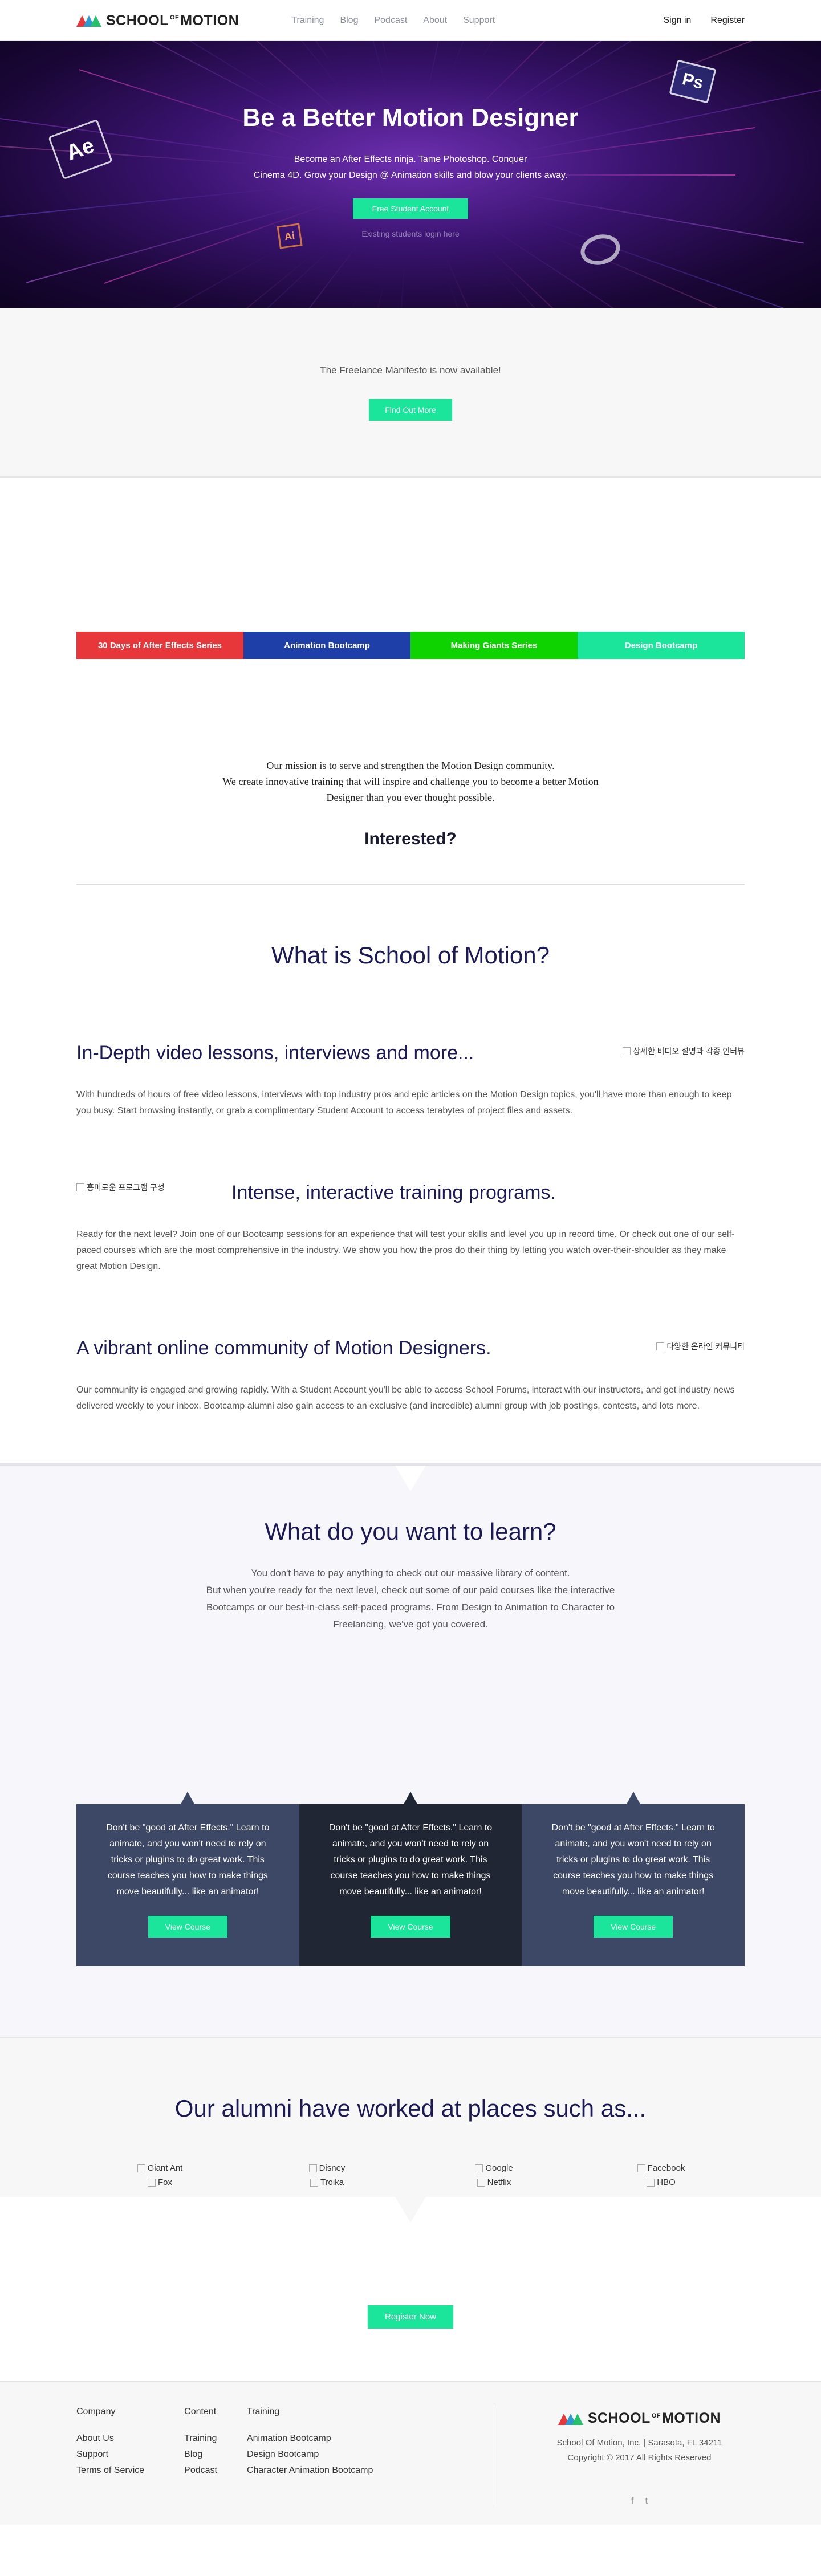 This screenshot has height=2576, width=821. What do you see at coordinates (410, 410) in the screenshot?
I see `find-out-more-button: Find Out More` at bounding box center [410, 410].